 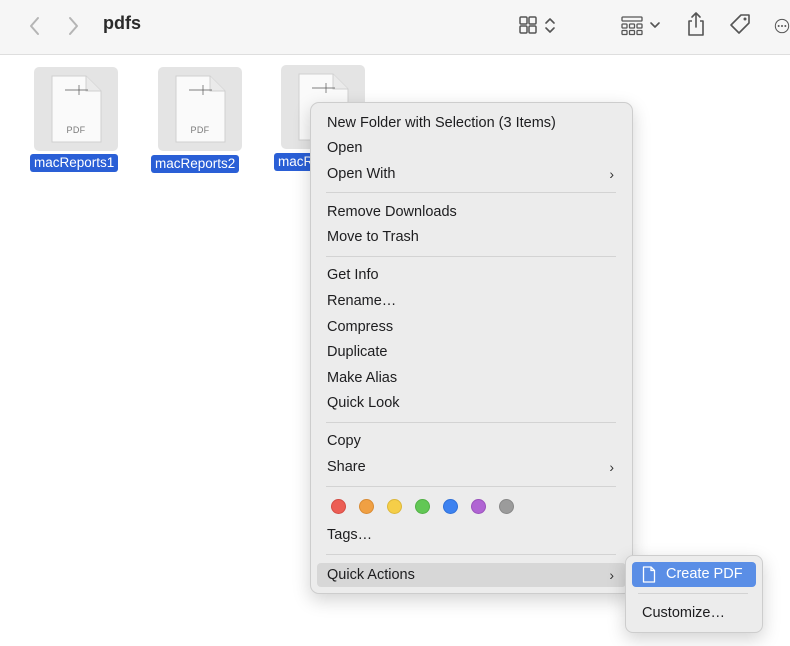 What do you see at coordinates (782, 26) in the screenshot?
I see `more-icon` at bounding box center [782, 26].